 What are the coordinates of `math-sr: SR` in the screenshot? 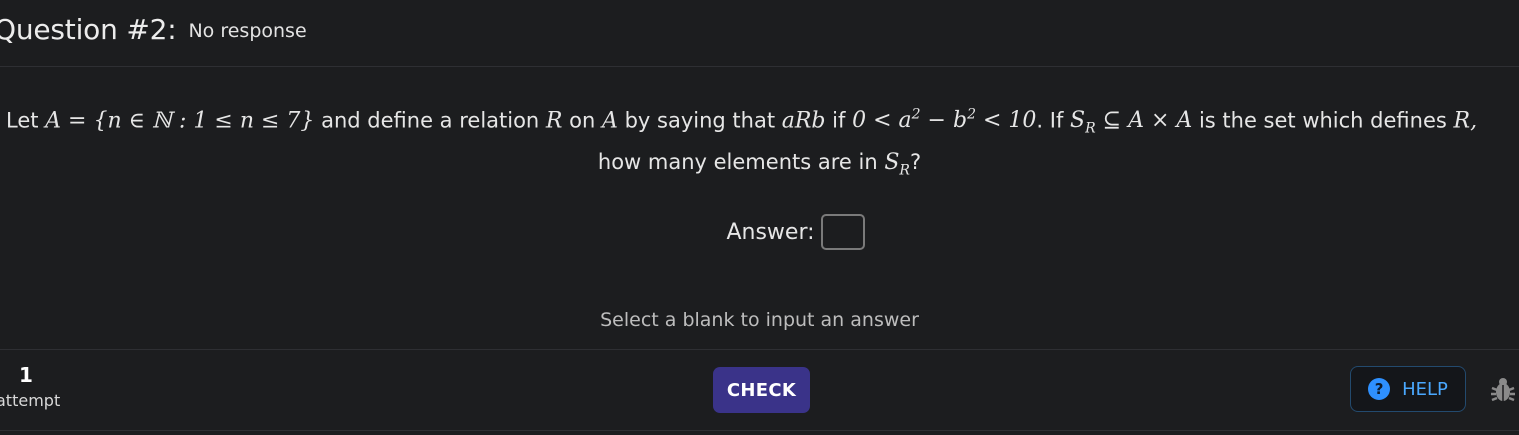 It's located at (897, 164).